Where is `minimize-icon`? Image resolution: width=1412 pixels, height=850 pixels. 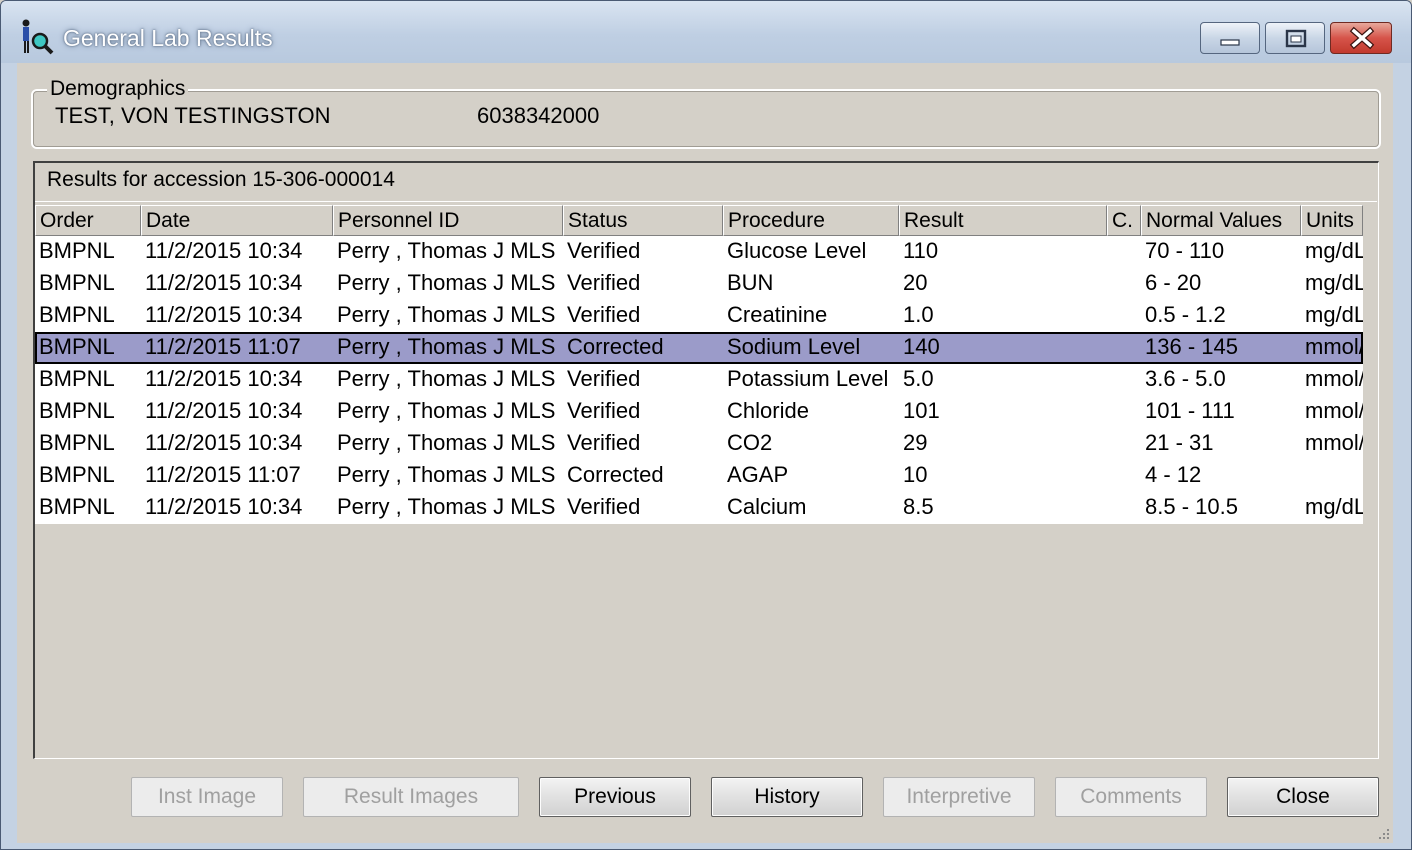
minimize-icon is located at coordinates (1230, 42).